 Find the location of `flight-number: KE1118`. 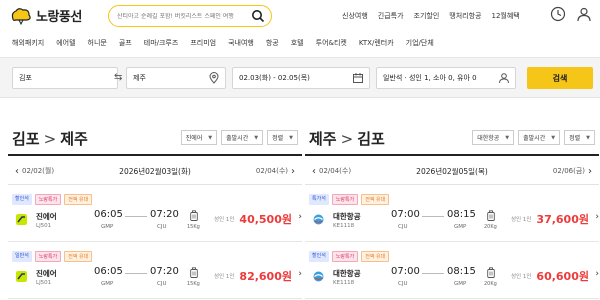

flight-number: KE1118 is located at coordinates (344, 283).